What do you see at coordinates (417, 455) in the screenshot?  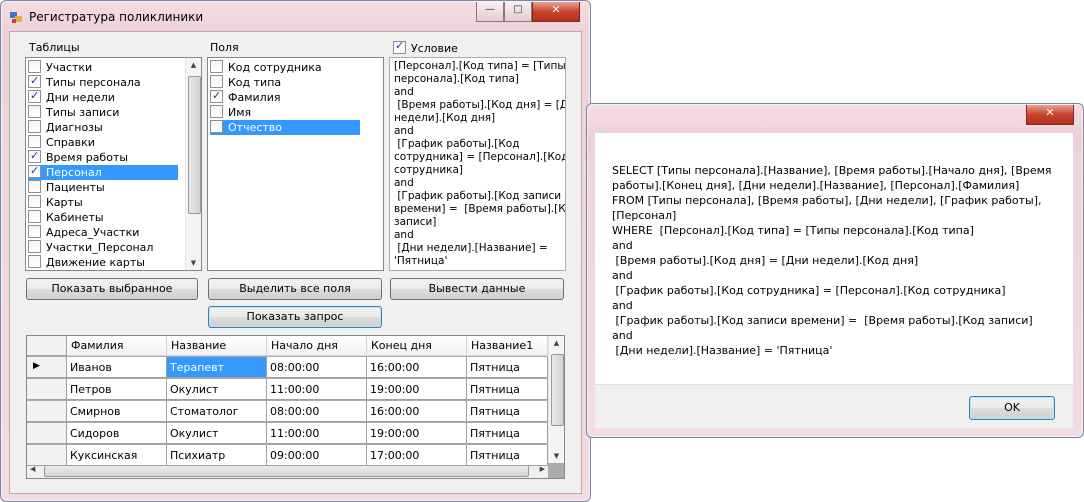 I see `grid-cell: 17:00:00` at bounding box center [417, 455].